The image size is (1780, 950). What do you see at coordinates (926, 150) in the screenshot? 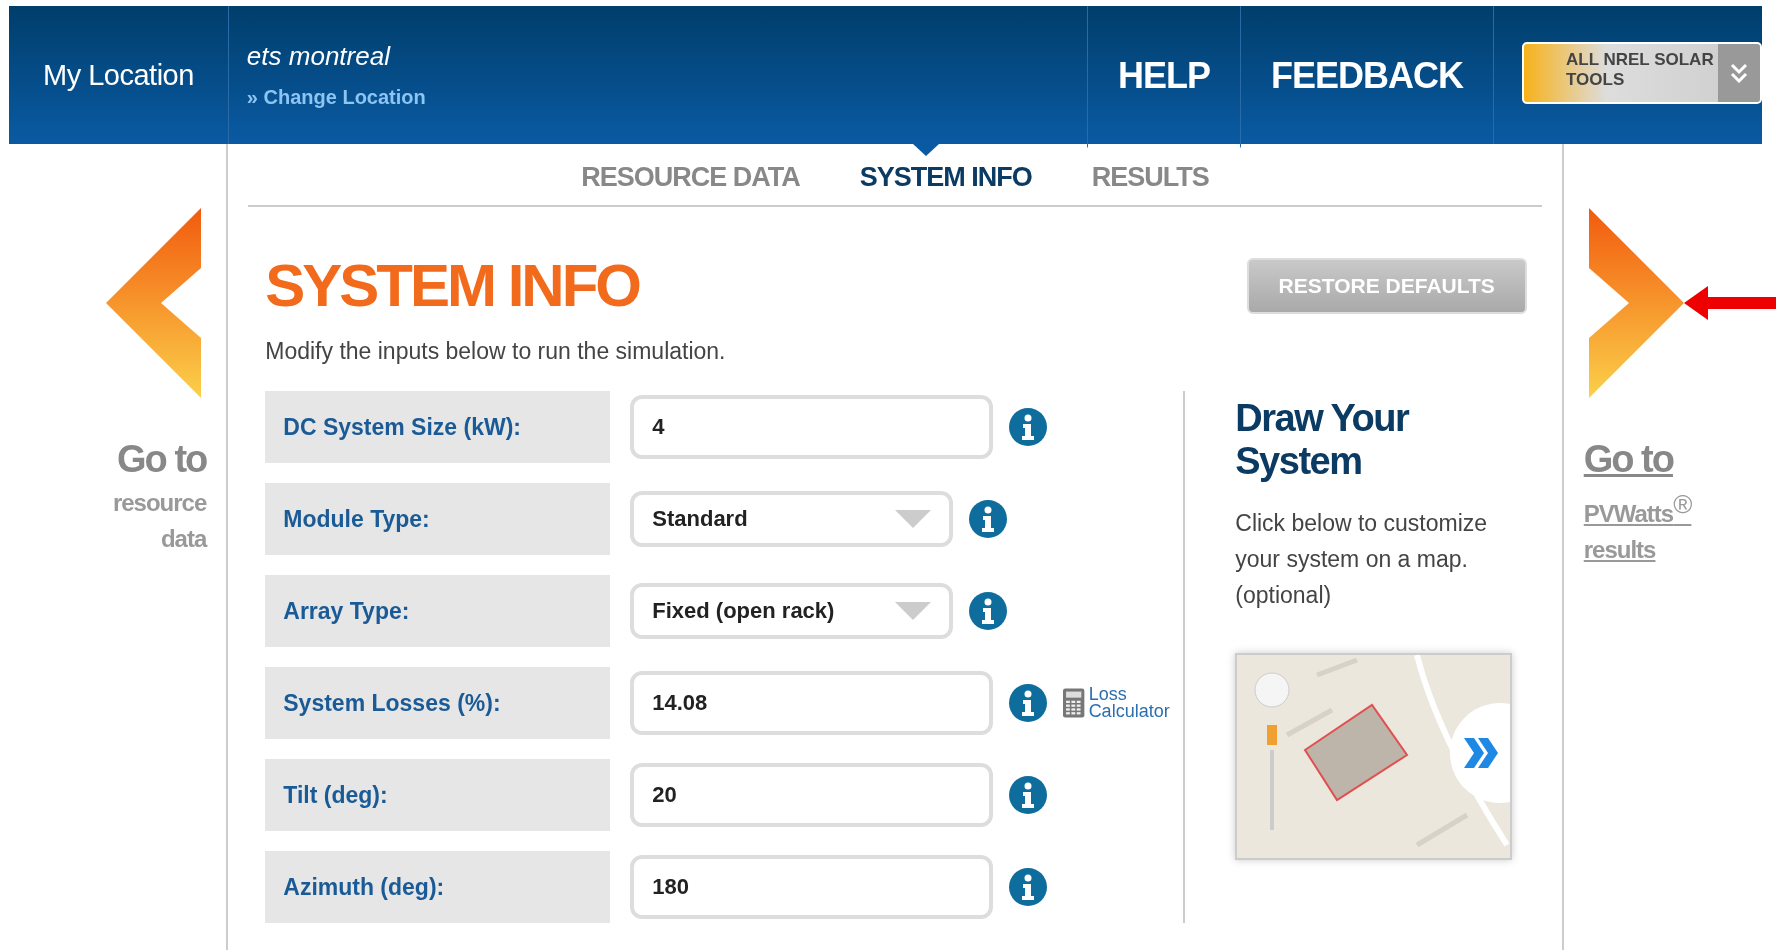
I see `tab-pointer-icon` at bounding box center [926, 150].